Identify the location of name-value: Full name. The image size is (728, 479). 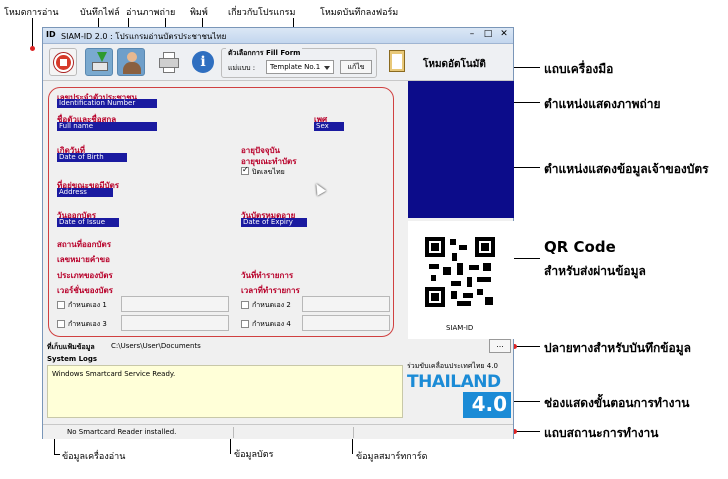
(107, 126).